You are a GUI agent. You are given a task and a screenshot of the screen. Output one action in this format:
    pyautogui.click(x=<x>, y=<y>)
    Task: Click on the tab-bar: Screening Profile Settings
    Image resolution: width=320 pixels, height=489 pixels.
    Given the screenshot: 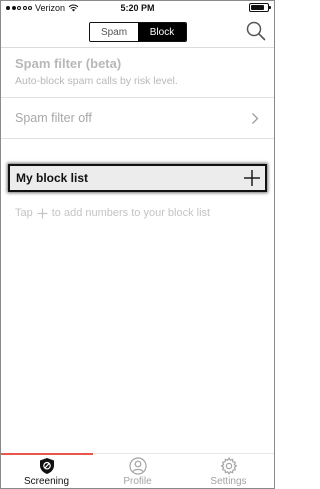 What is the action you would take?
    pyautogui.click(x=137, y=470)
    